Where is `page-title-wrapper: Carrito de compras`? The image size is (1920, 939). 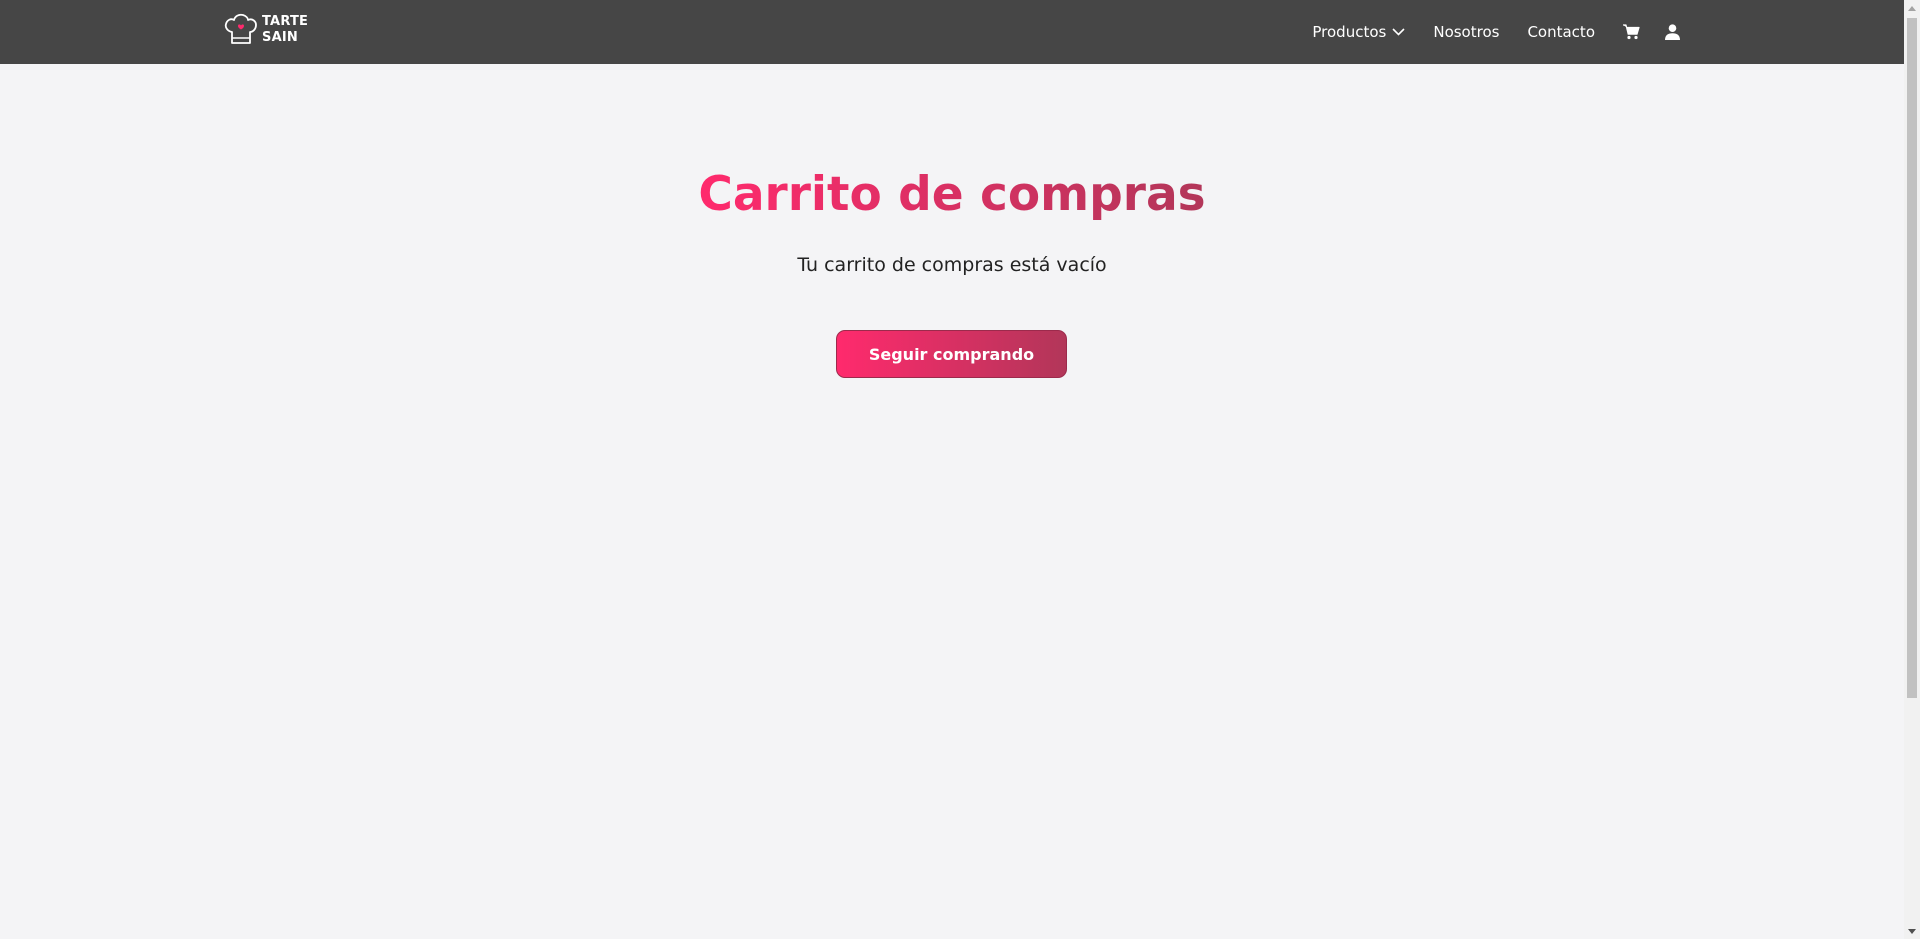
page-title-wrapper: Carrito de compras is located at coordinates (952, 195).